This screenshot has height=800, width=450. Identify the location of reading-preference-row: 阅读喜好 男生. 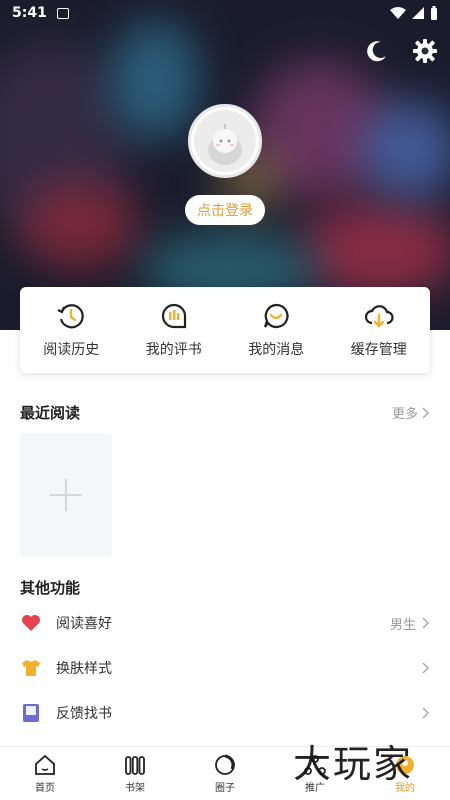
(225, 623).